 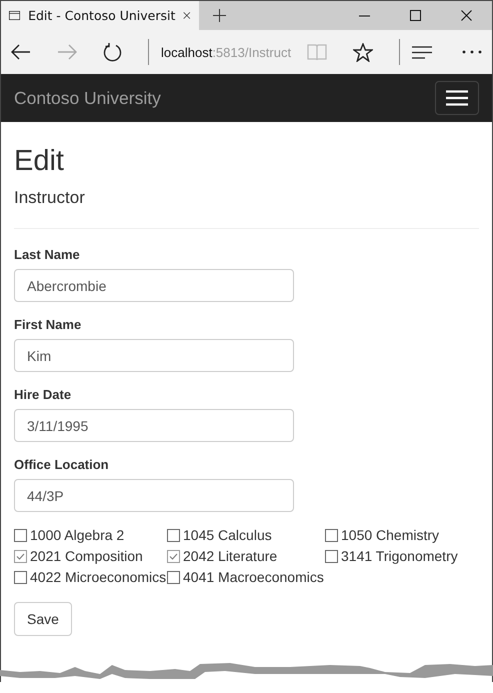 What do you see at coordinates (112, 52) in the screenshot?
I see `refresh-icon` at bounding box center [112, 52].